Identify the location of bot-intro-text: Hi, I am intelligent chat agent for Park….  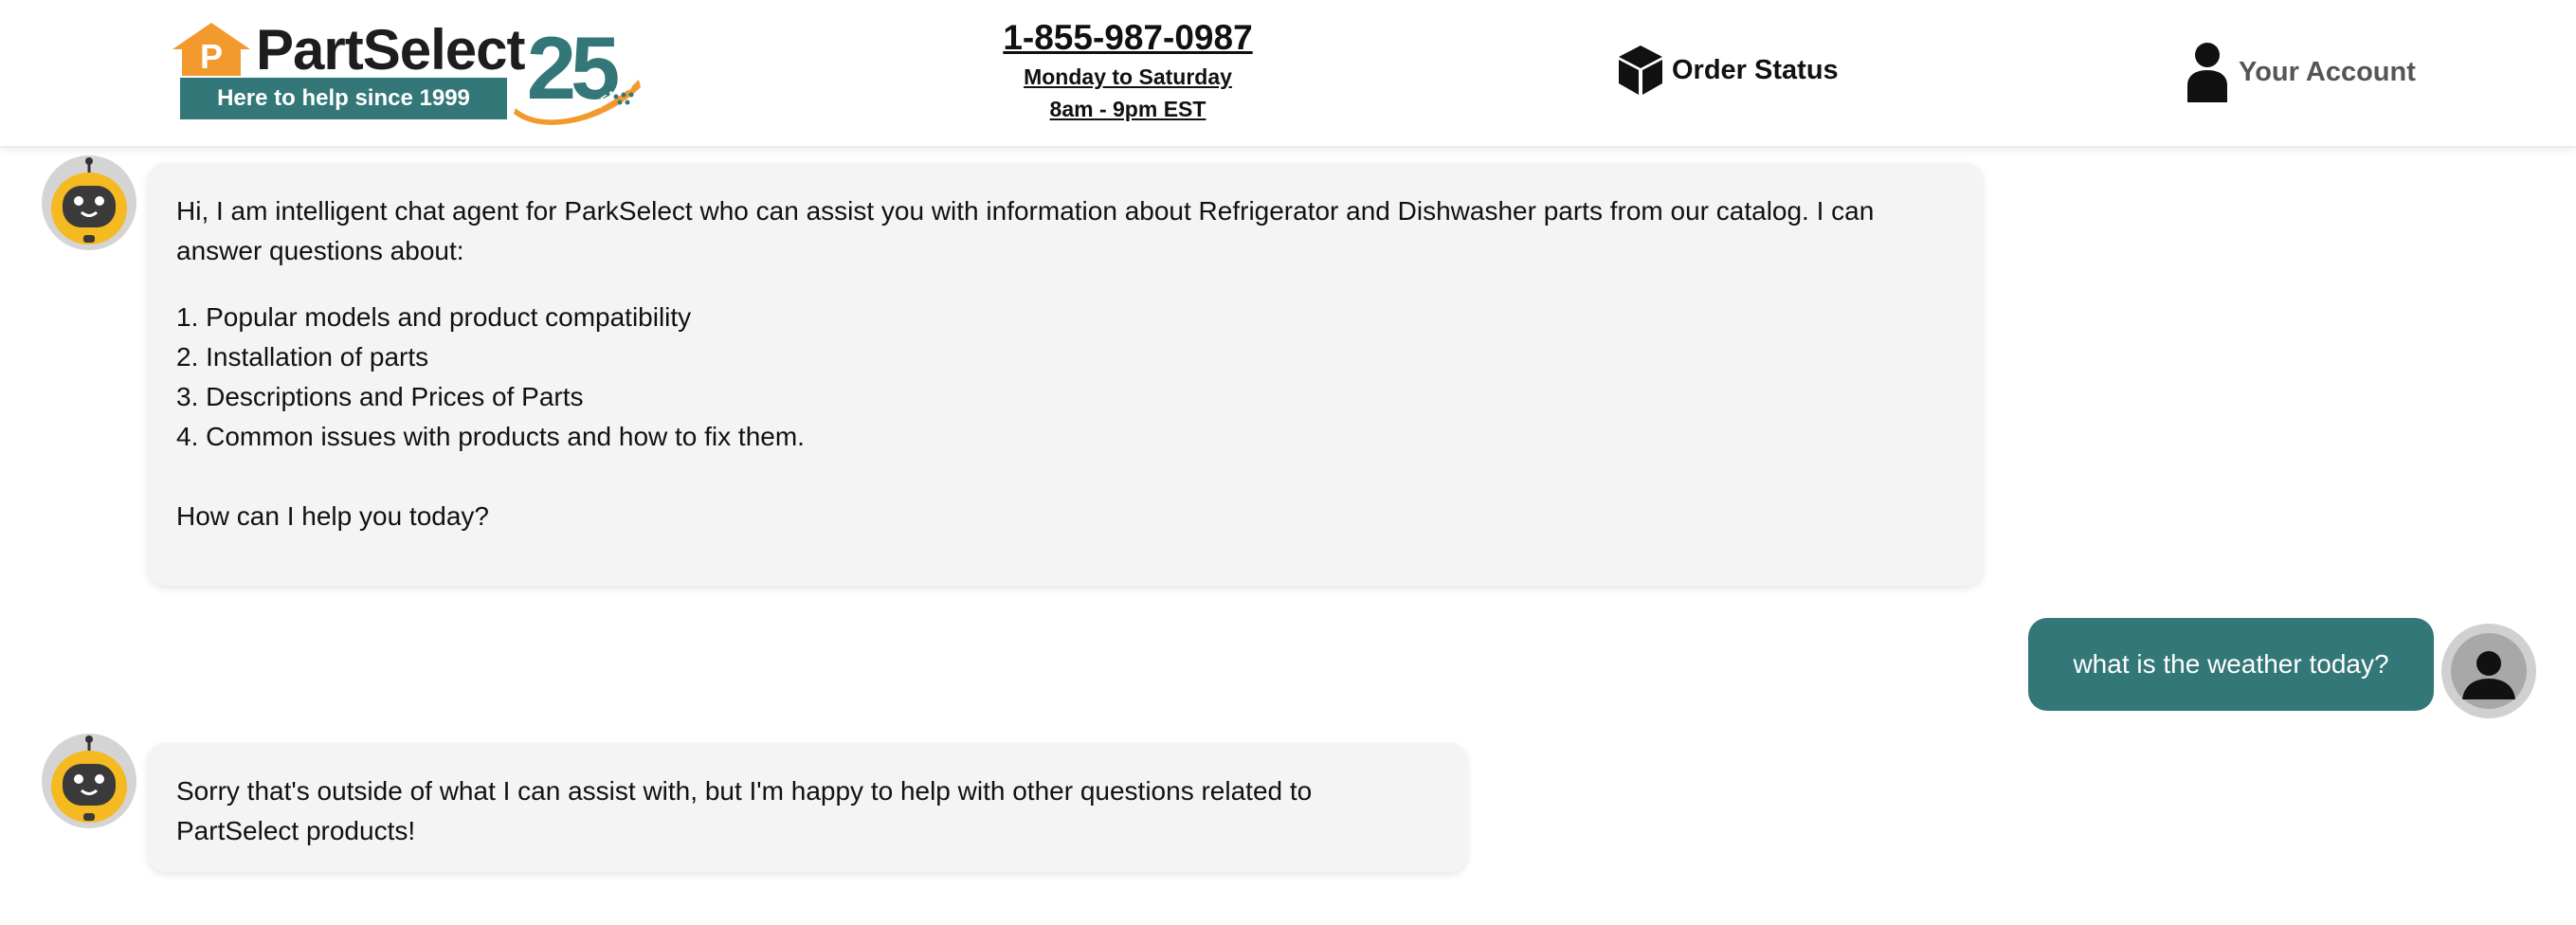
(1025, 231).